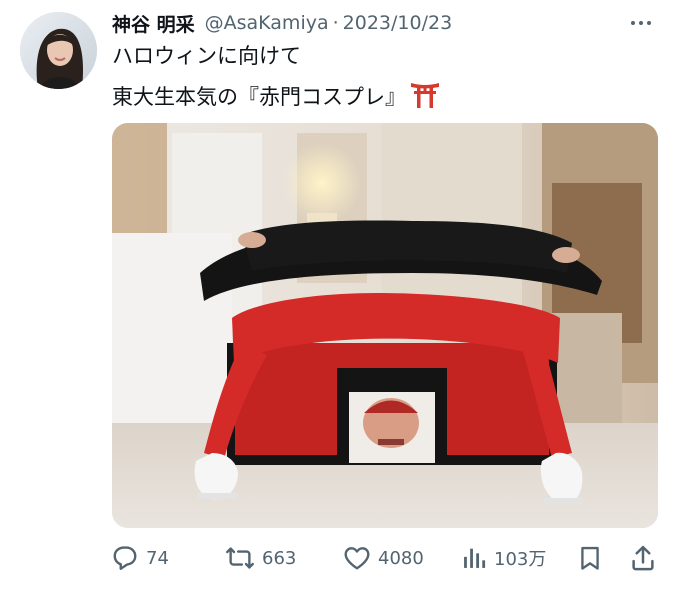  What do you see at coordinates (206, 56) in the screenshot?
I see `tweet-text-line-1: ハロウィンに向けて` at bounding box center [206, 56].